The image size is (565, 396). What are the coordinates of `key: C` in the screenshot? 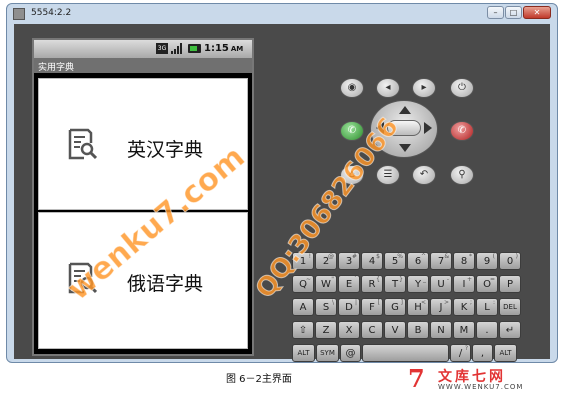 It's located at (372, 330).